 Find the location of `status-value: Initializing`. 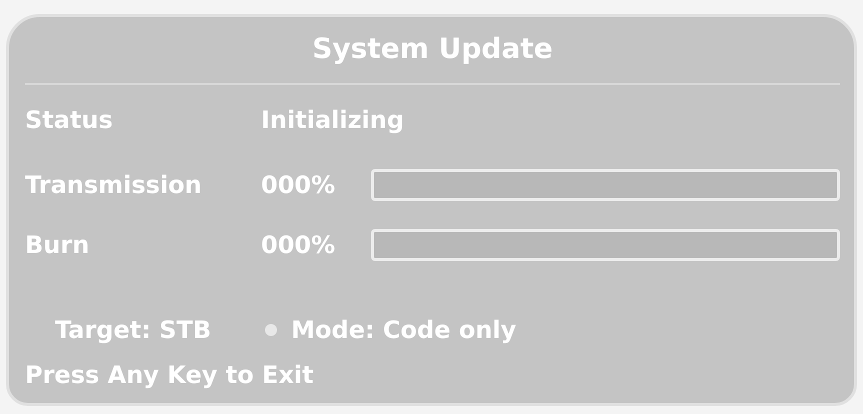

status-value: Initializing is located at coordinates (333, 120).